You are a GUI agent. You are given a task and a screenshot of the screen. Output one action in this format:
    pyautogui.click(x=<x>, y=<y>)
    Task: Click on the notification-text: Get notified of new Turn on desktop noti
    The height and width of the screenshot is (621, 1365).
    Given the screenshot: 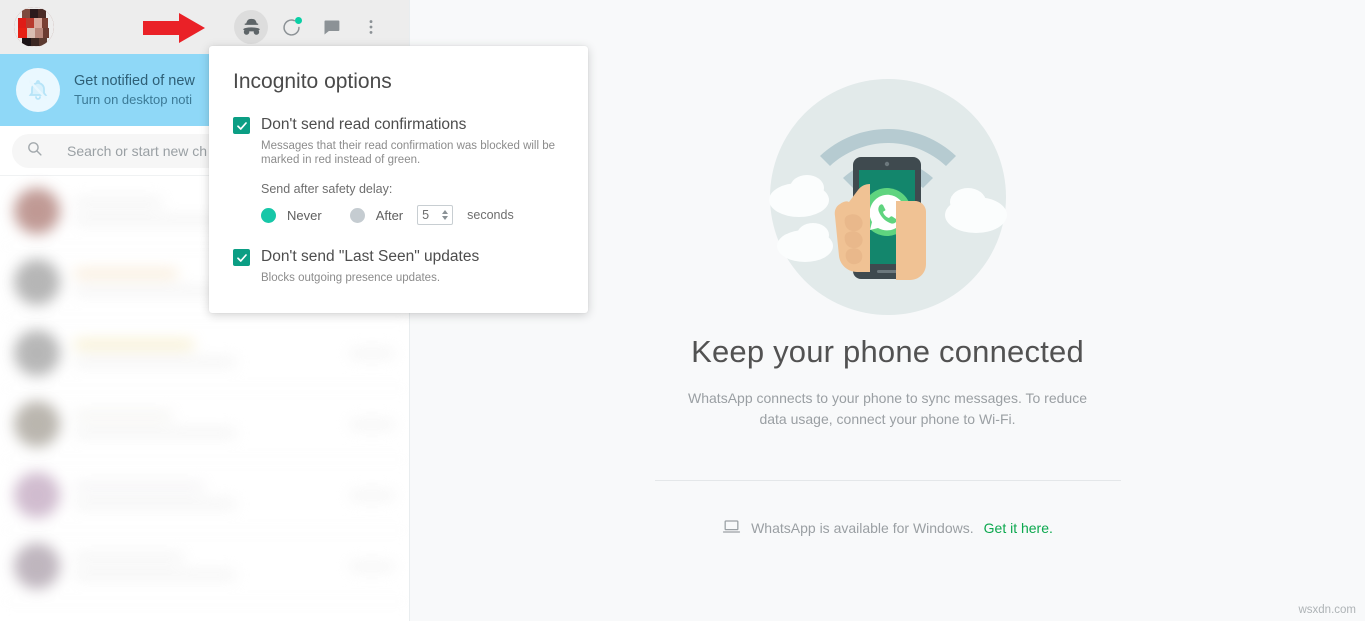 What is the action you would take?
    pyautogui.click(x=134, y=90)
    